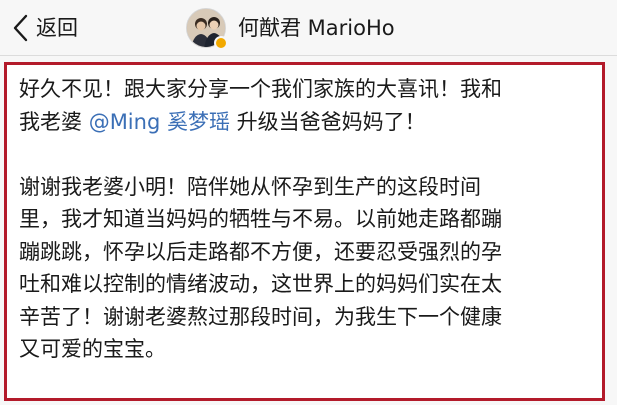 This screenshot has height=405, width=617. I want to click on back-label: 返回, so click(57, 28).